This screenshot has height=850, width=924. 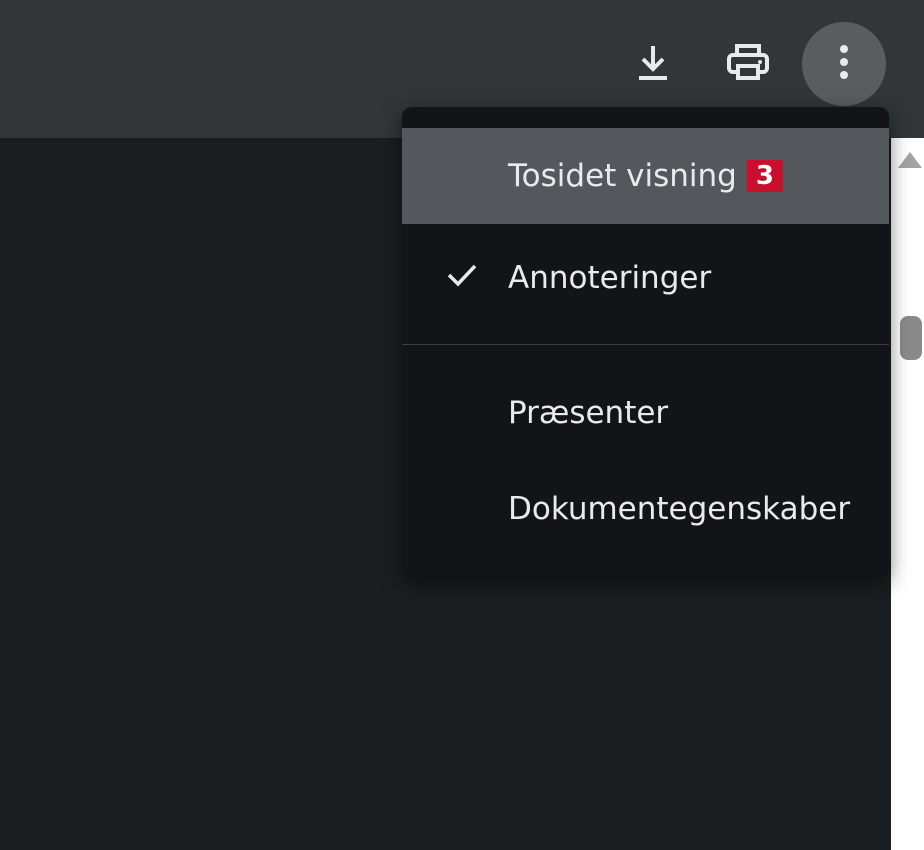 I want to click on menu-item-document-properties: Dokumentegenskaber, so click(x=645, y=509).